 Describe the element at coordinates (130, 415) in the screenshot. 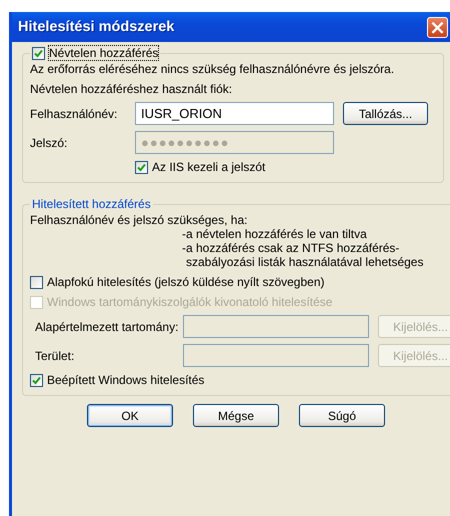

I see `dialog-button: OK` at that location.